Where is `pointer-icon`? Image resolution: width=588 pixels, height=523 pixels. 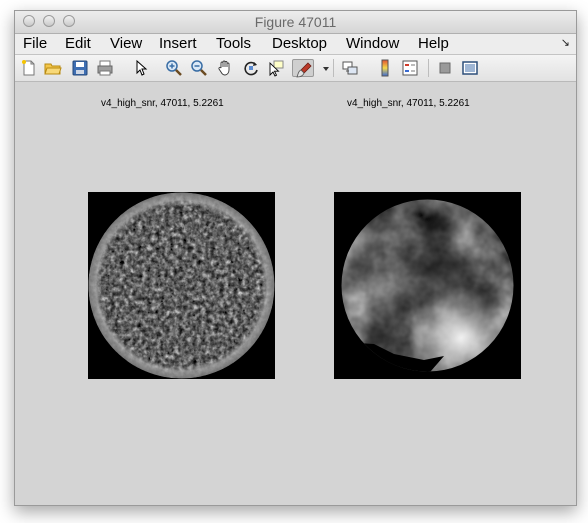 pointer-icon is located at coordinates (141, 68).